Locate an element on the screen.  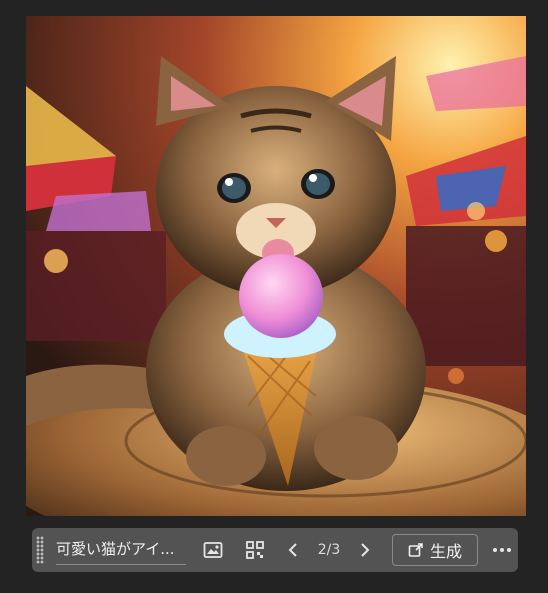
variations-button is located at coordinates (255, 550).